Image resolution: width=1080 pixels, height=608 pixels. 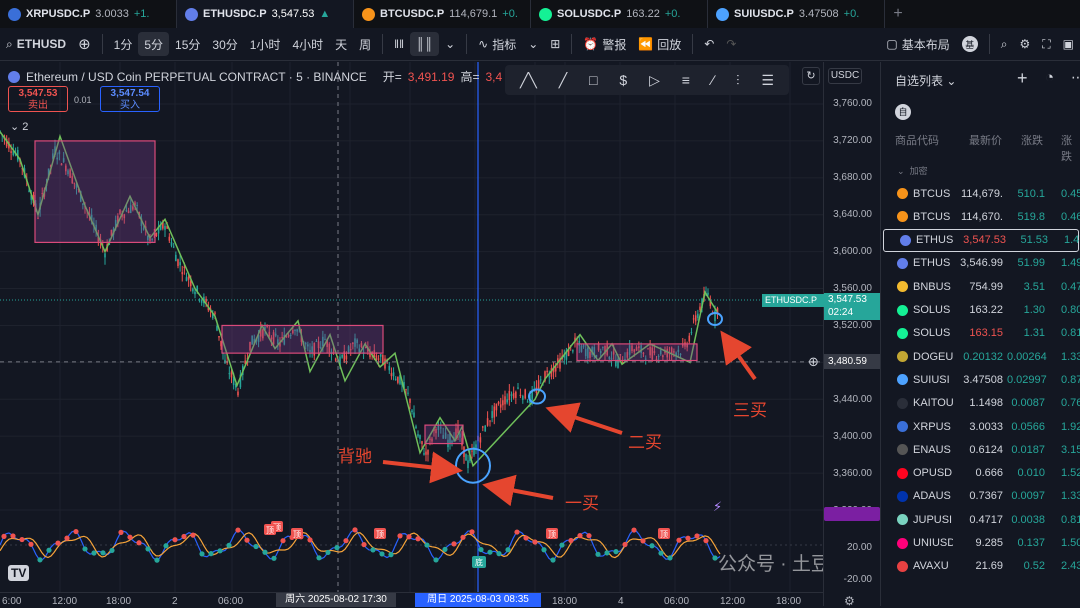 I want to click on templates-button: ⊞, so click(x=555, y=44).